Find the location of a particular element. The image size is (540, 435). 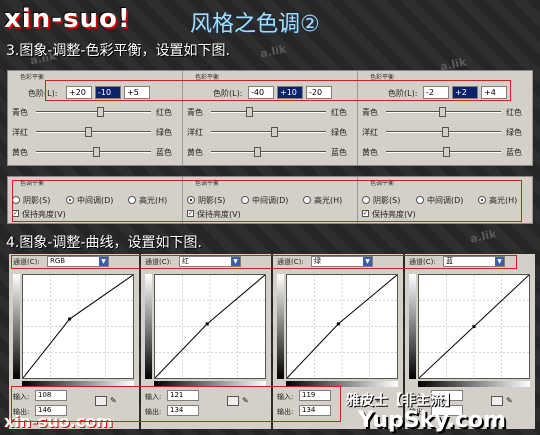

step-4-instruction: 4.图象-调整-曲线，设置如下图. is located at coordinates (104, 243).